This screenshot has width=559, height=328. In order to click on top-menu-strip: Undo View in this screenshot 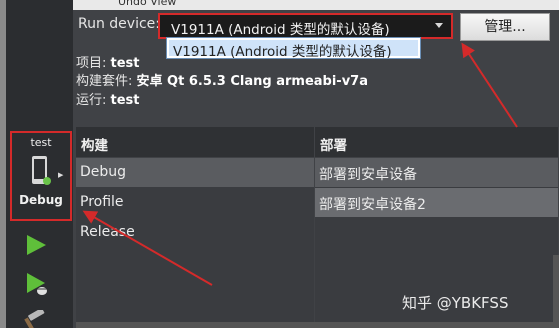, I will do `click(279, 5)`.